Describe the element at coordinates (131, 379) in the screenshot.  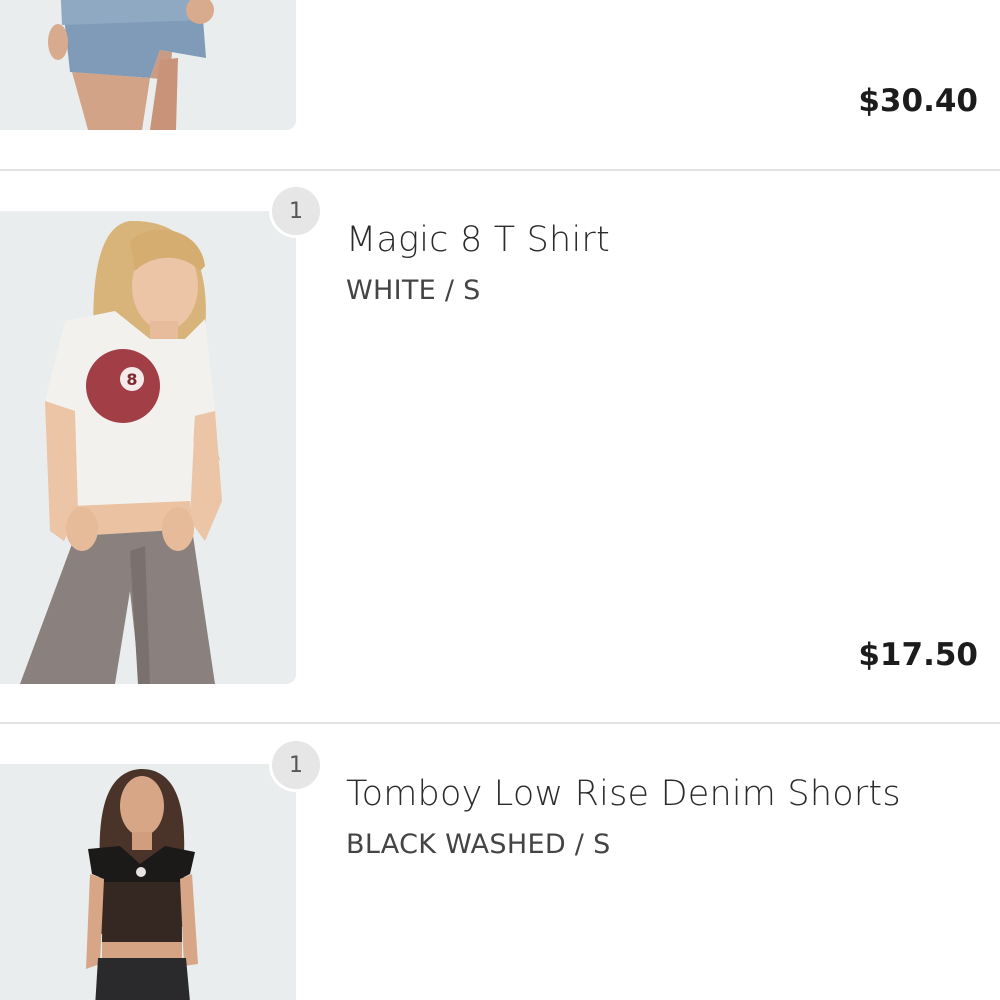
I see `svg-text: 8` at that location.